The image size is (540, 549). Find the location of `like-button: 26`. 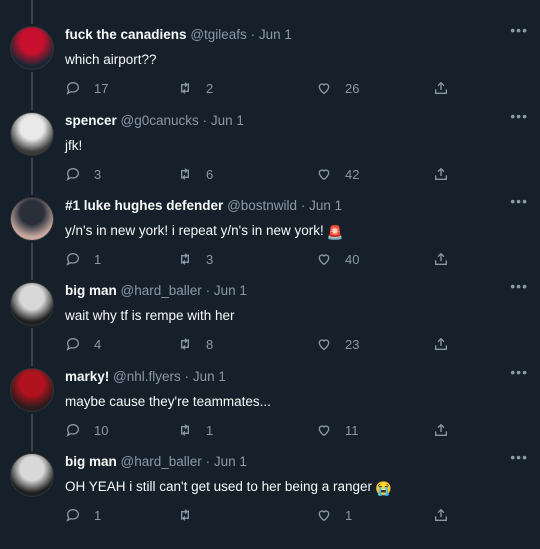

like-button: 26 is located at coordinates (337, 88).